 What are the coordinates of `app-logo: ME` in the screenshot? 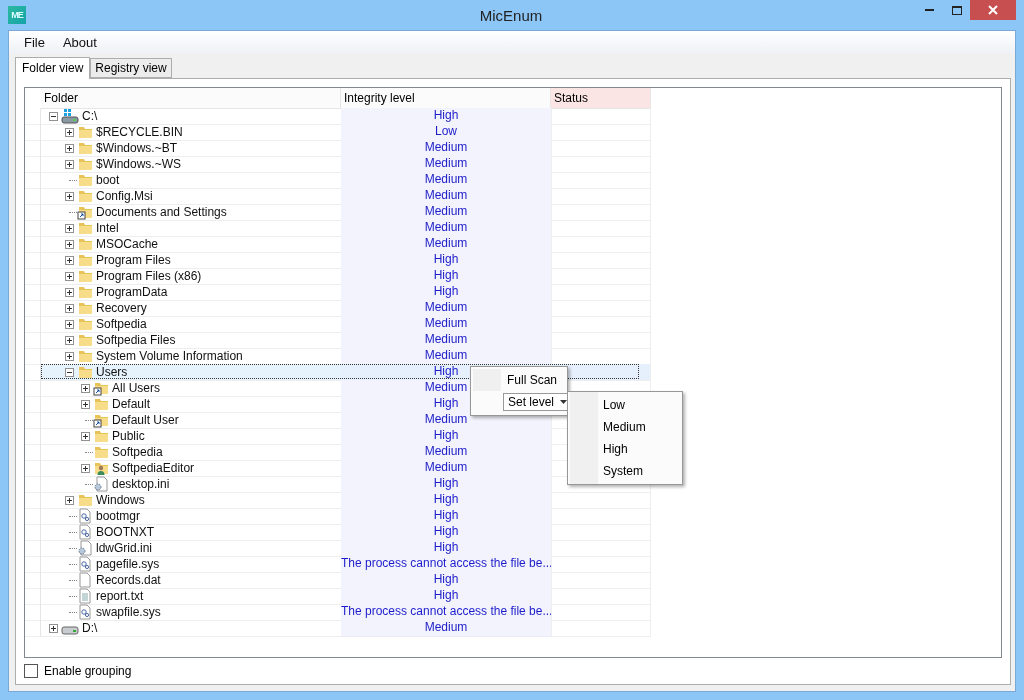 It's located at (17, 15).